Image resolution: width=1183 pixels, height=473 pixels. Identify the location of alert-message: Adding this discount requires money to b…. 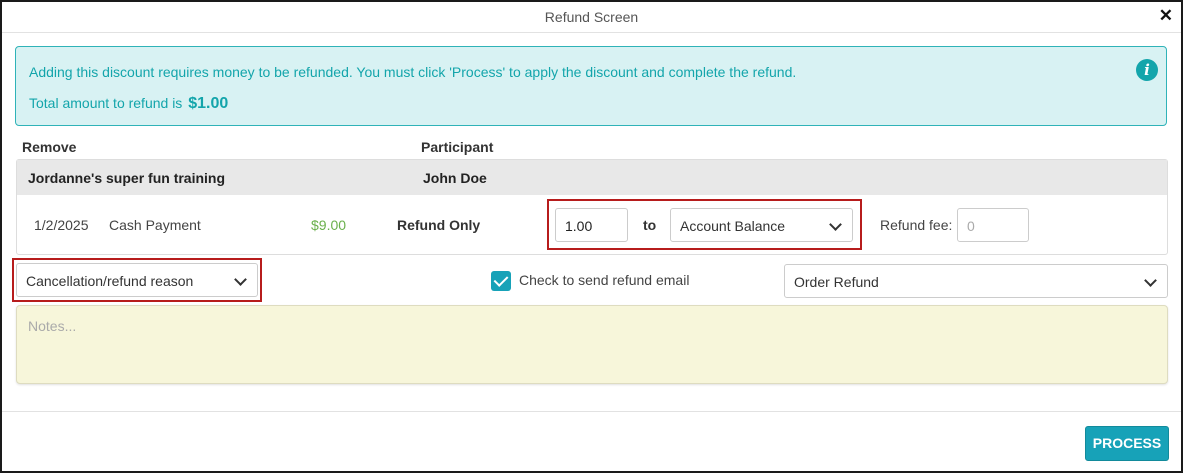
(413, 72).